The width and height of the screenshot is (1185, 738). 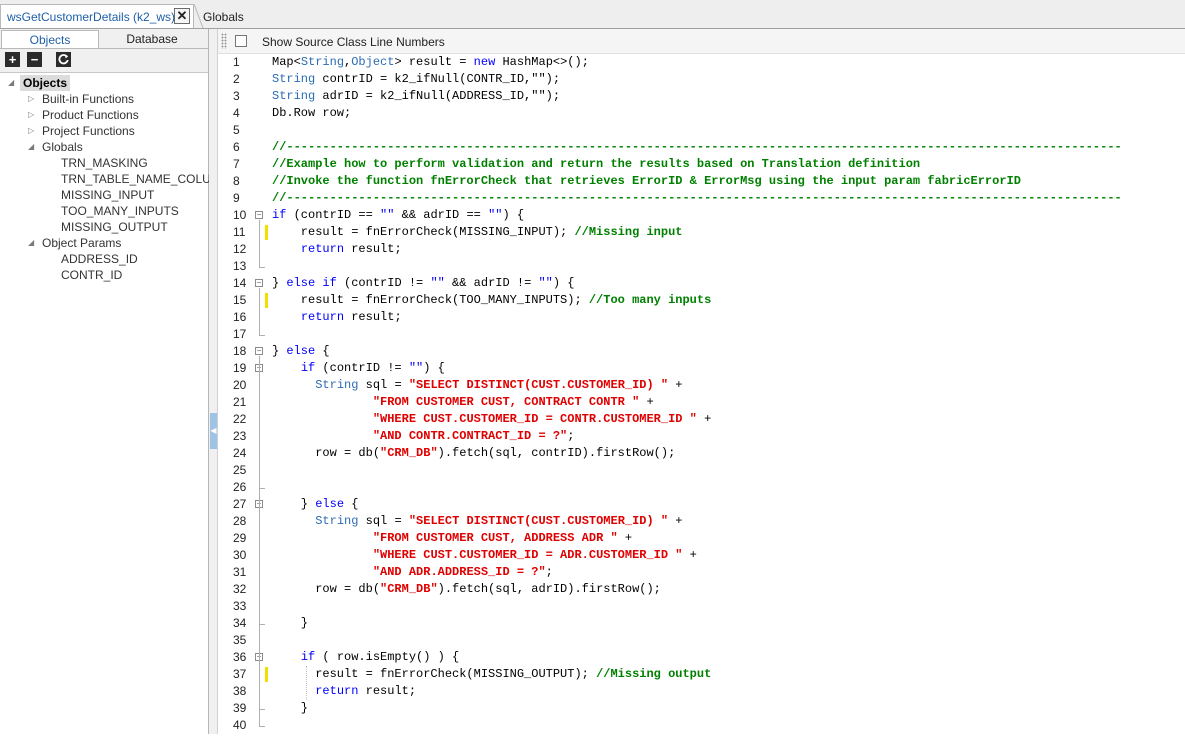 What do you see at coordinates (236, 130) in the screenshot?
I see `line-number: 5` at bounding box center [236, 130].